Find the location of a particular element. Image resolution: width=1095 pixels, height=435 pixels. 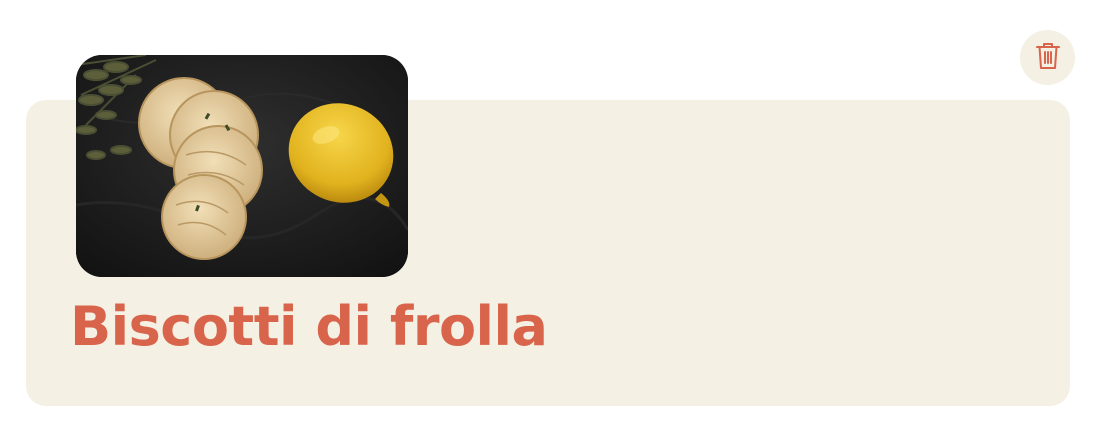

recipe-title: Biscotti di frolla is located at coordinates (309, 326).